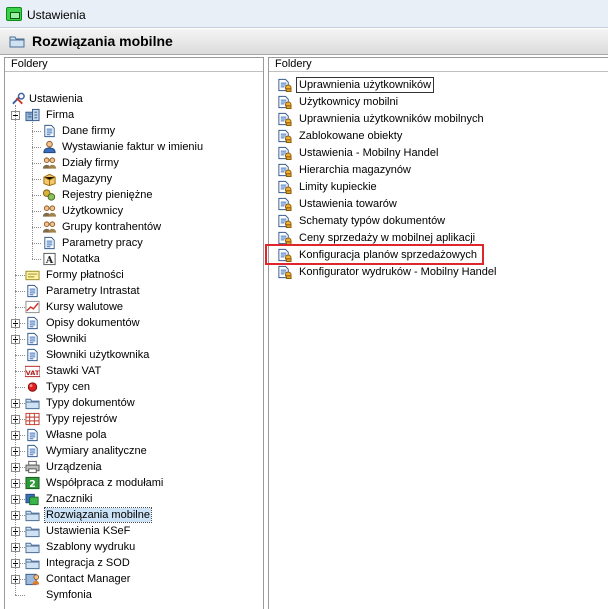 The height and width of the screenshot is (609, 608). What do you see at coordinates (355, 170) in the screenshot?
I see `list-item-label: Hierarchia magazynów` at bounding box center [355, 170].